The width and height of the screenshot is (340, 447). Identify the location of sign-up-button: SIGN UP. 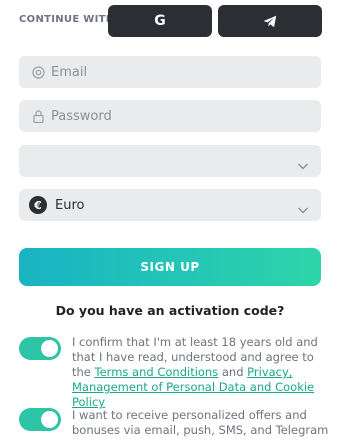
(170, 267).